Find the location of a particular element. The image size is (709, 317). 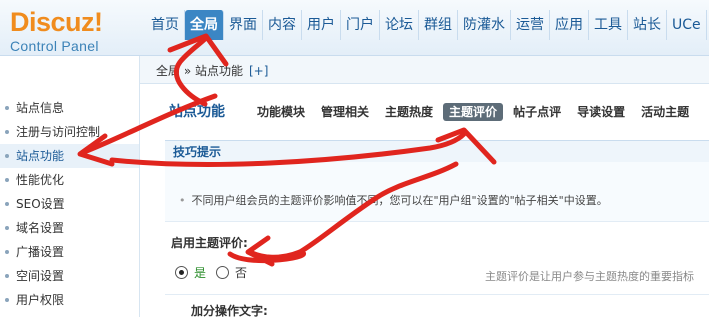

setting-description: 主题评价是让用户参与主题热度的重要指标 is located at coordinates (589, 276).